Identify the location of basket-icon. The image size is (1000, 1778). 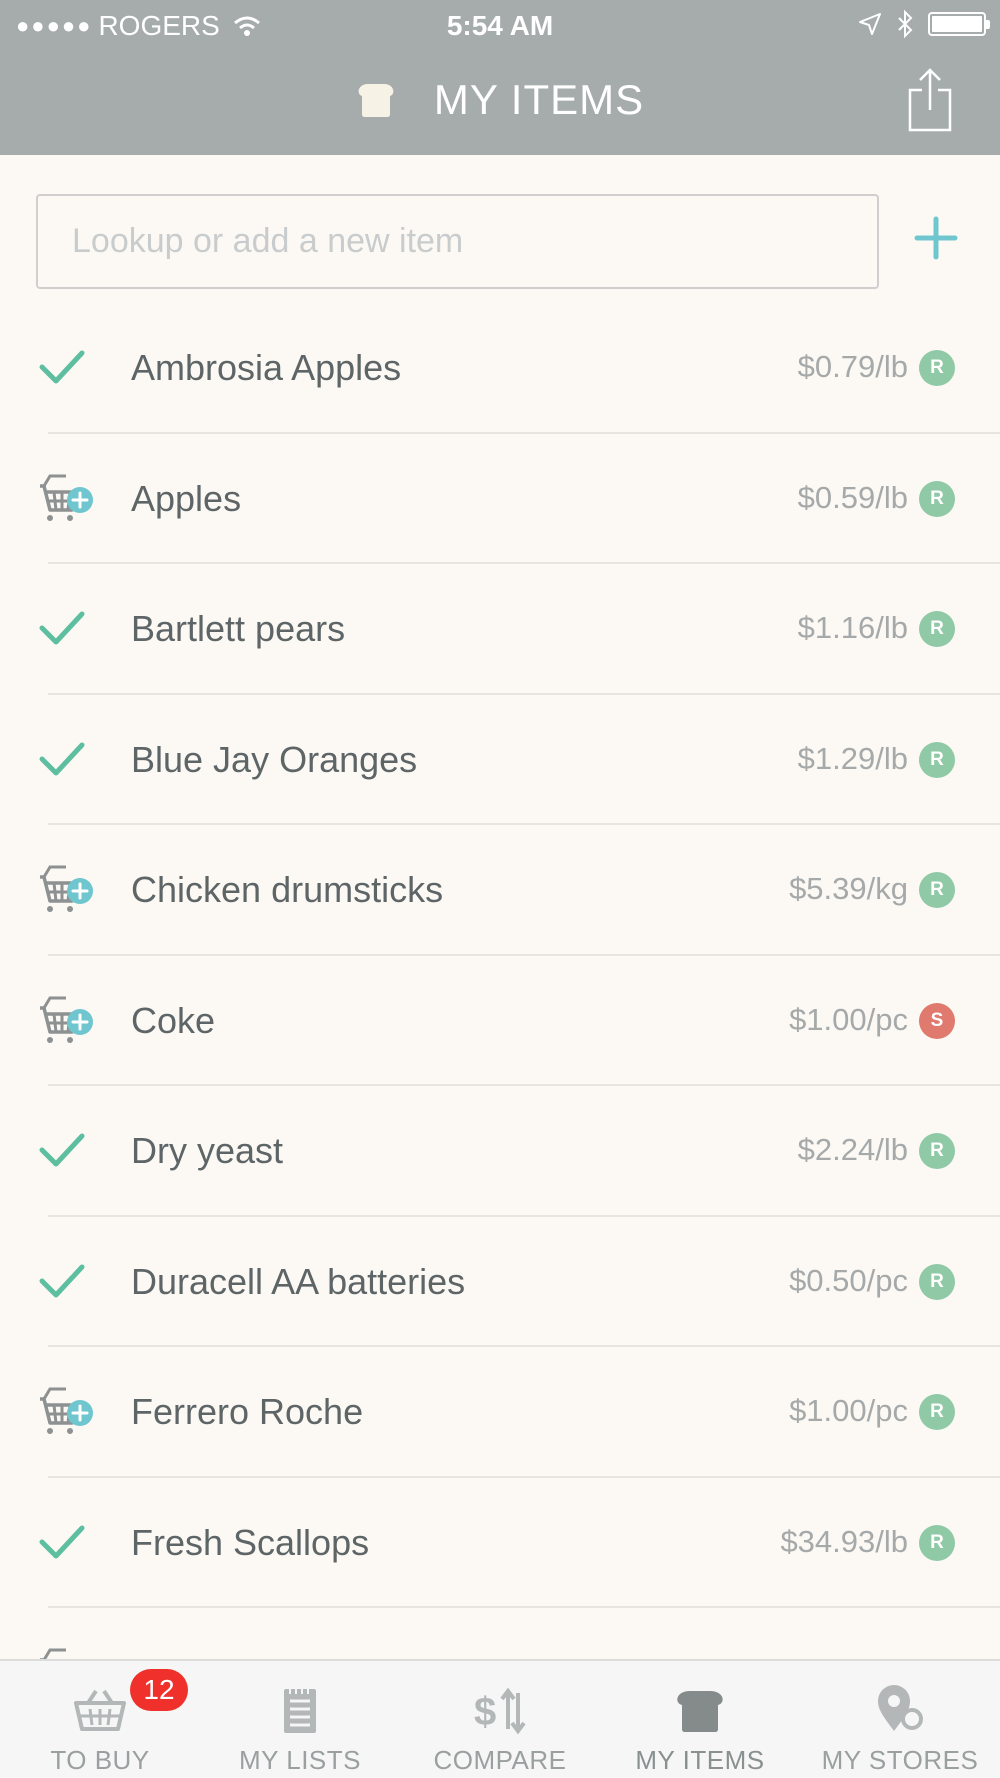
(100, 1711).